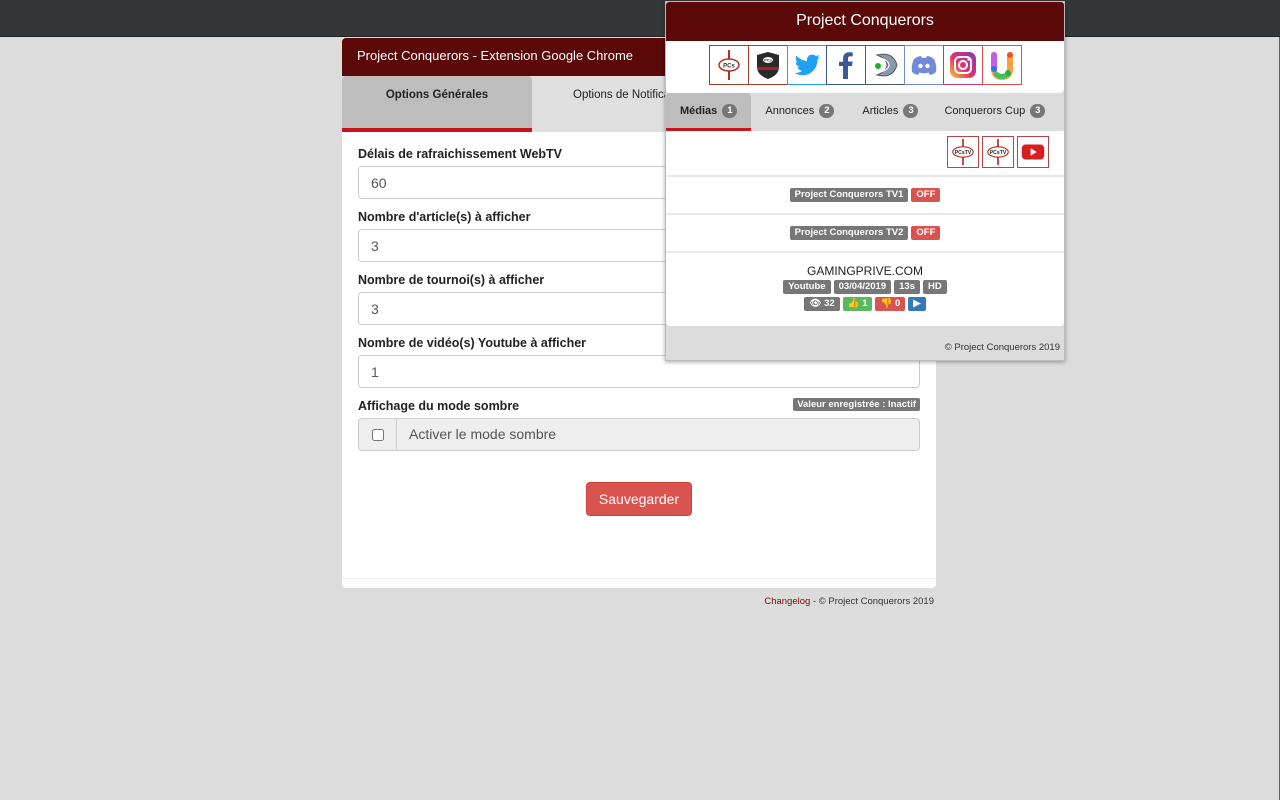 Image resolution: width=1280 pixels, height=800 pixels. What do you see at coordinates (639, 578) in the screenshot?
I see `card-divider` at bounding box center [639, 578].